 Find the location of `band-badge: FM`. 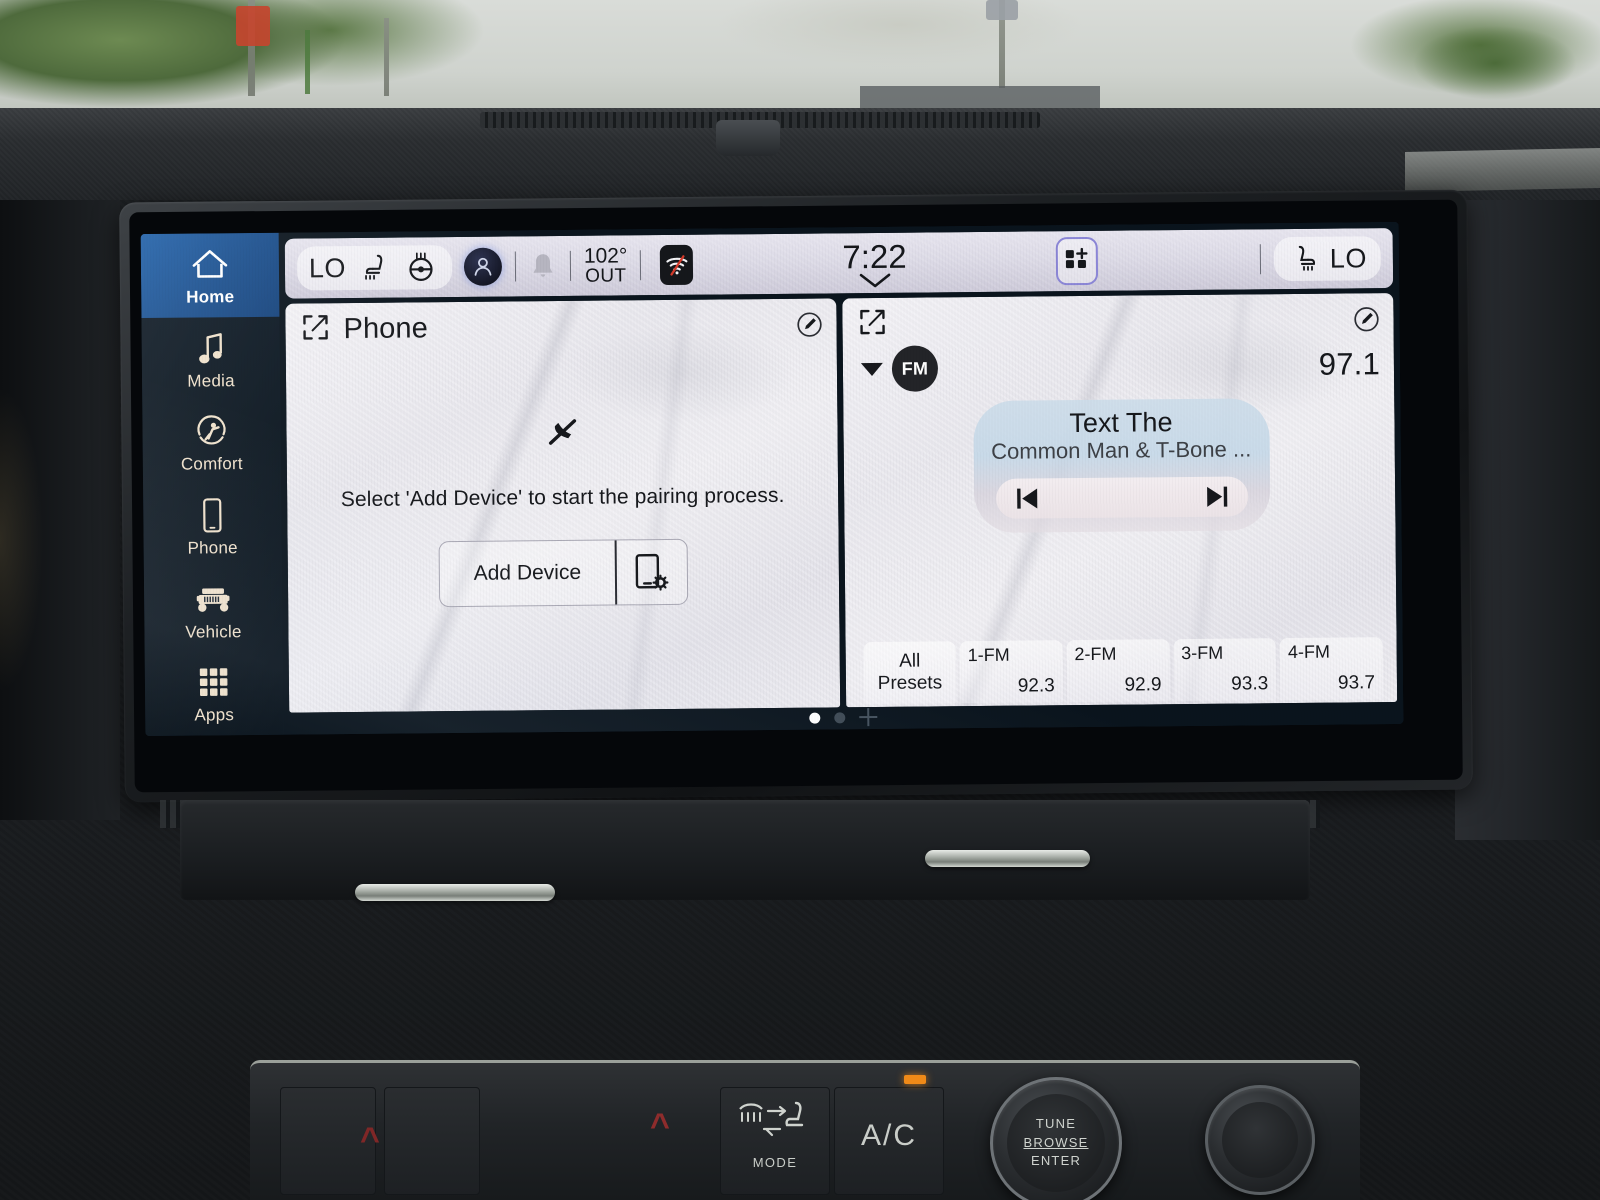

band-badge: FM is located at coordinates (915, 368).